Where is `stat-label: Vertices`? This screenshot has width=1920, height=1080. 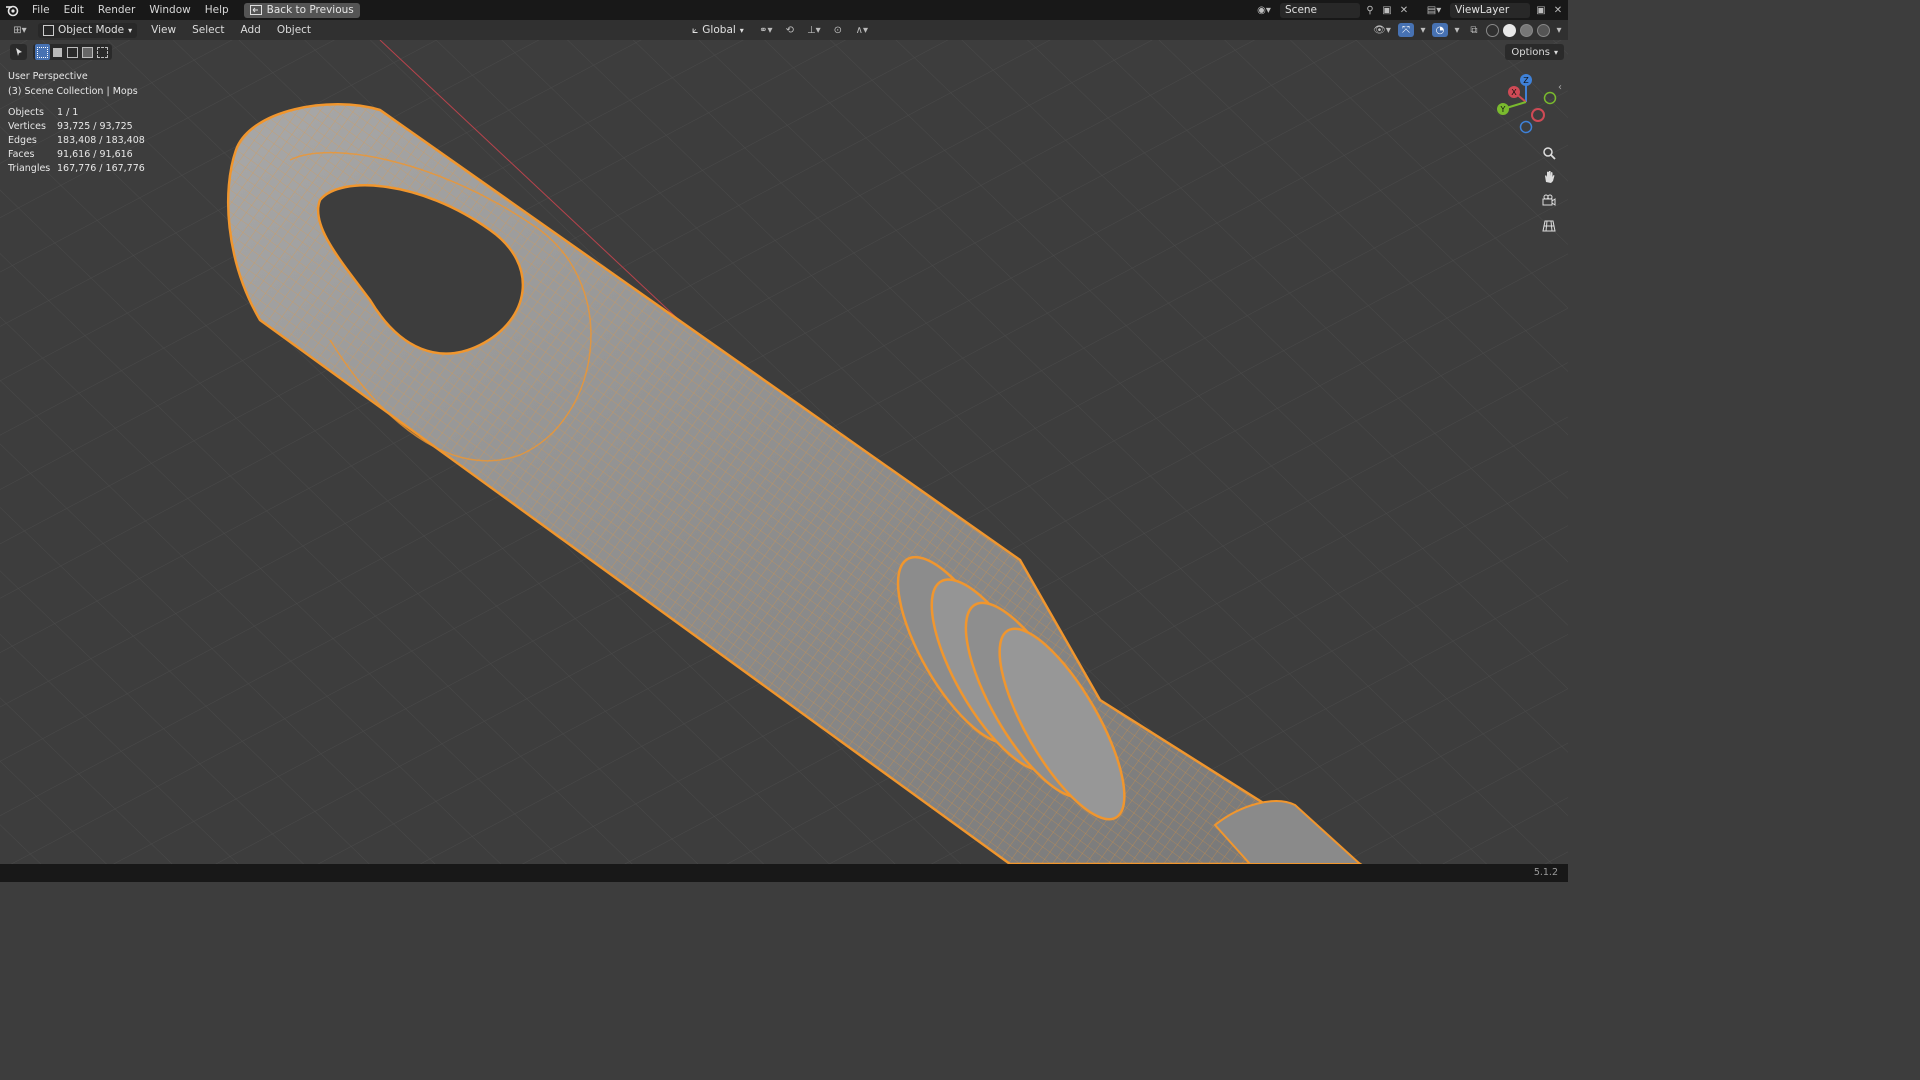 stat-label: Vertices is located at coordinates (27, 126).